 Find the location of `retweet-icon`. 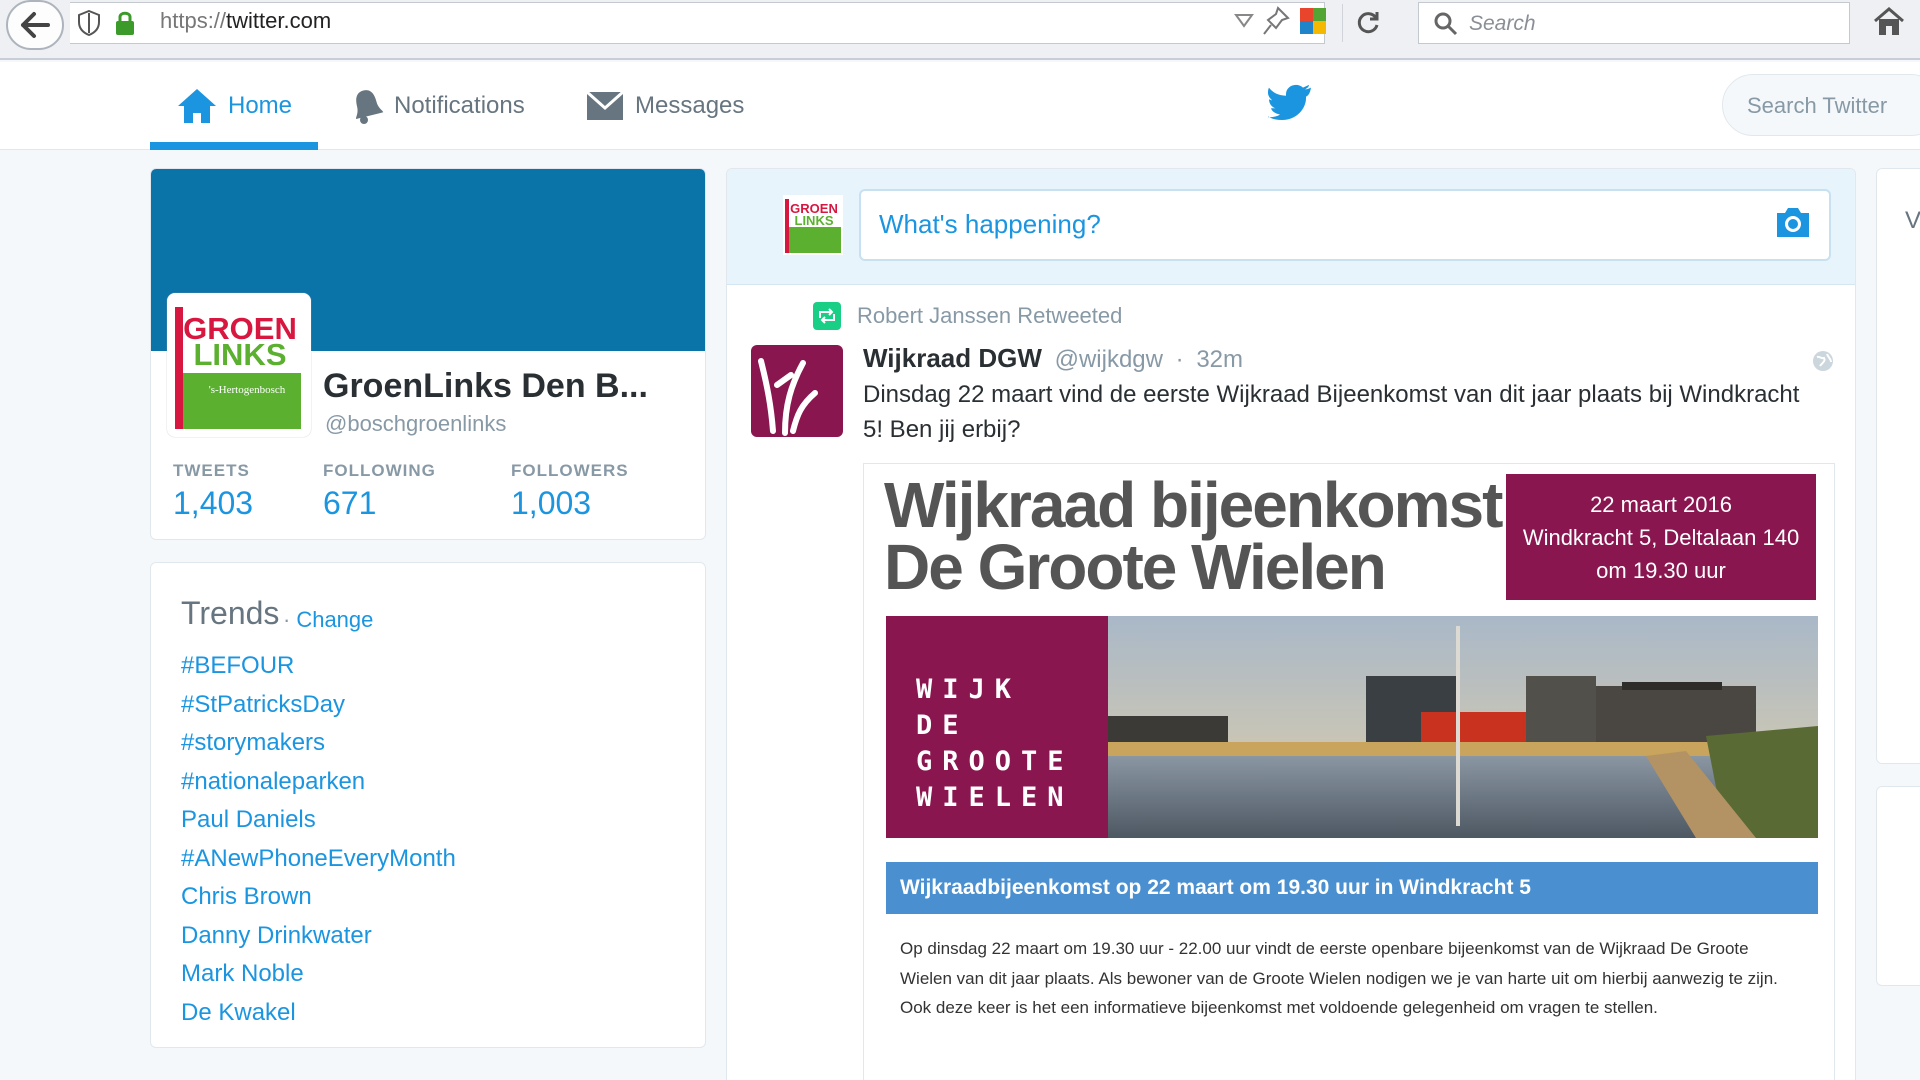

retweet-icon is located at coordinates (827, 316).